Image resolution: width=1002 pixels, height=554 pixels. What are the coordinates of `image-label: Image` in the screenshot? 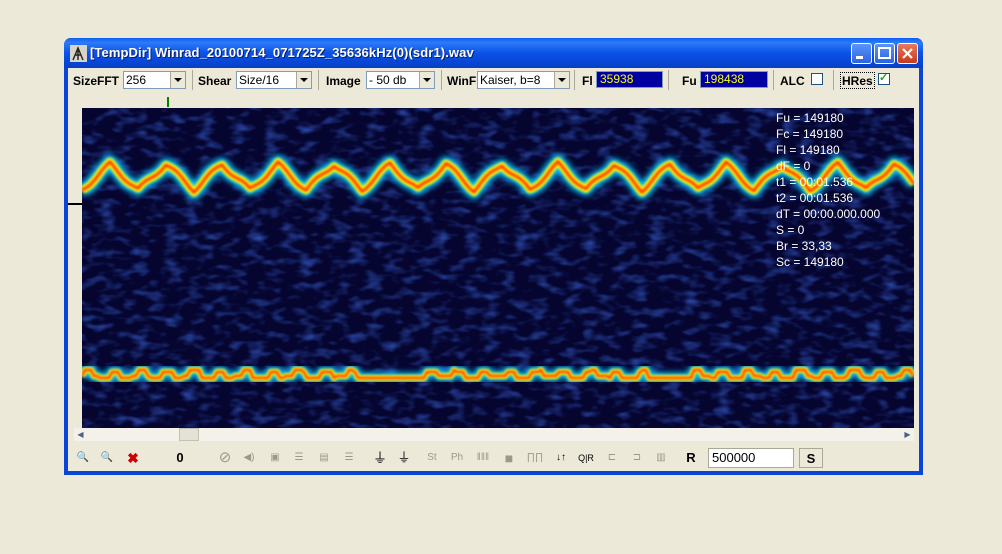 It's located at (343, 81).